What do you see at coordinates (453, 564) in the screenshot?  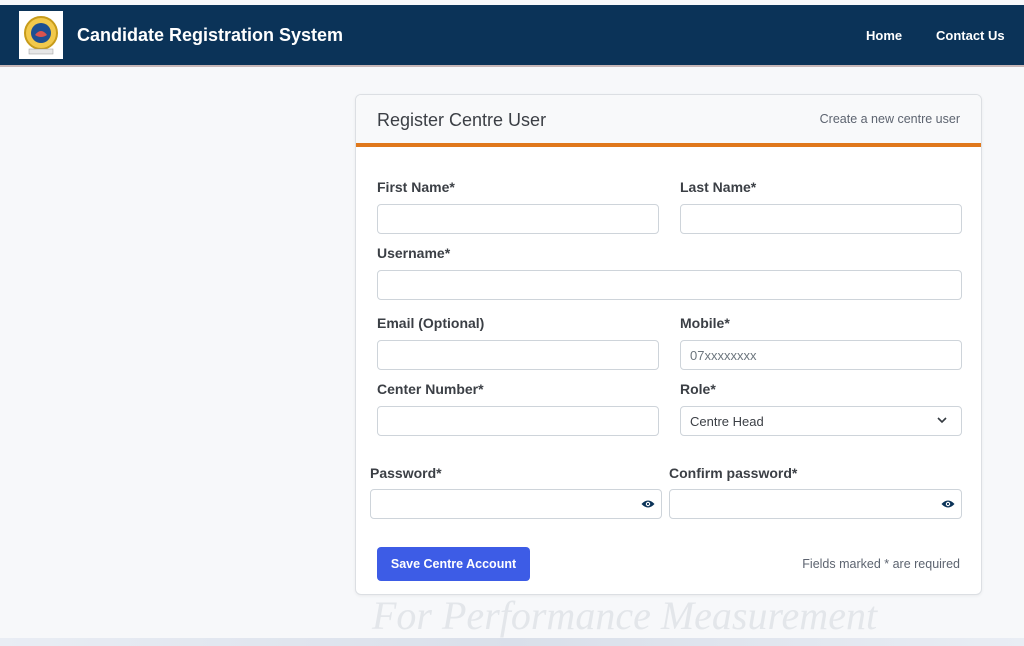 I see `save-centre-account-button: Save Centre Account` at bounding box center [453, 564].